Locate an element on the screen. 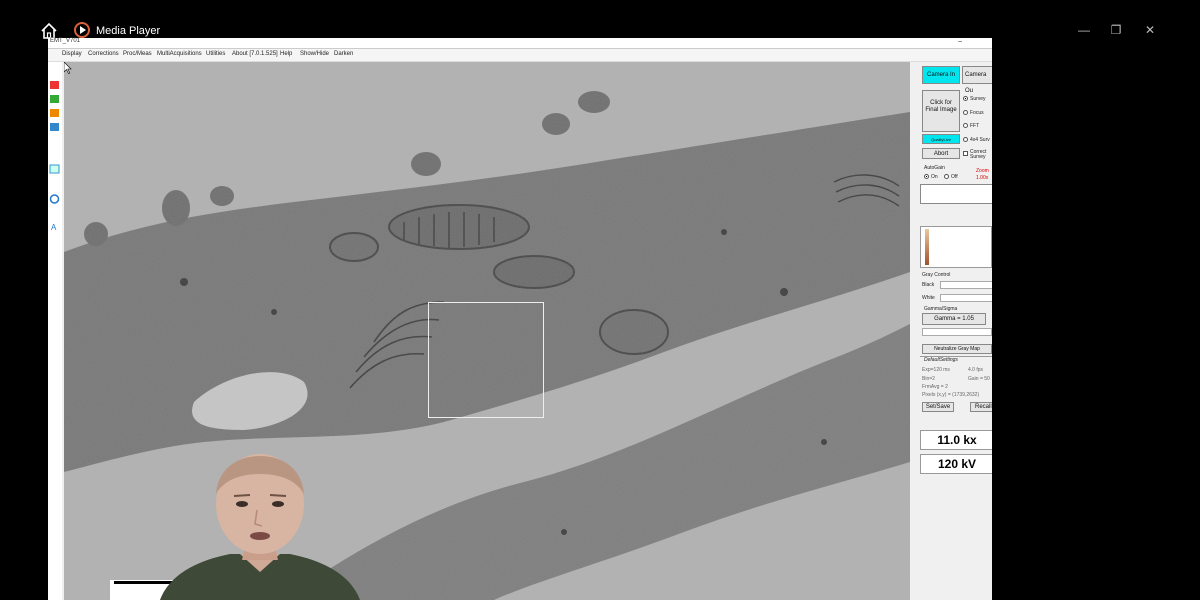 The image size is (1200, 600). pixels-readout: Pixels (x,y) = (1739,2632) is located at coordinates (951, 395).